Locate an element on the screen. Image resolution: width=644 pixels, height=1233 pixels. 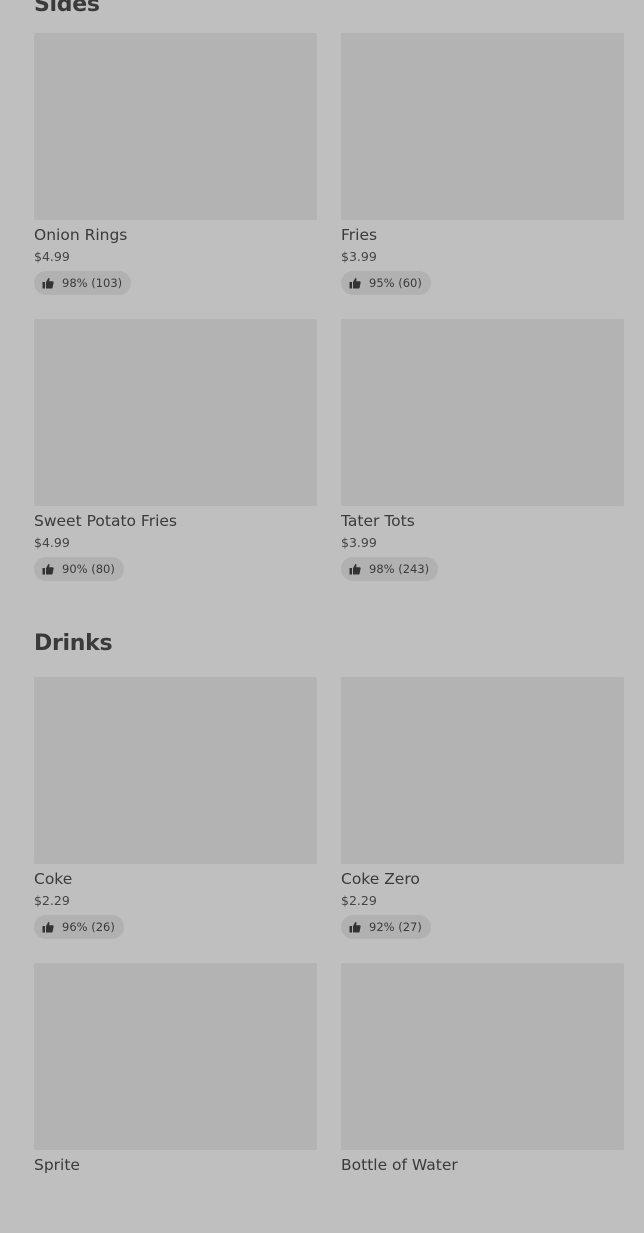
menu-item-card: Coke Zero $2.29 92% (27) is located at coordinates (482, 812).